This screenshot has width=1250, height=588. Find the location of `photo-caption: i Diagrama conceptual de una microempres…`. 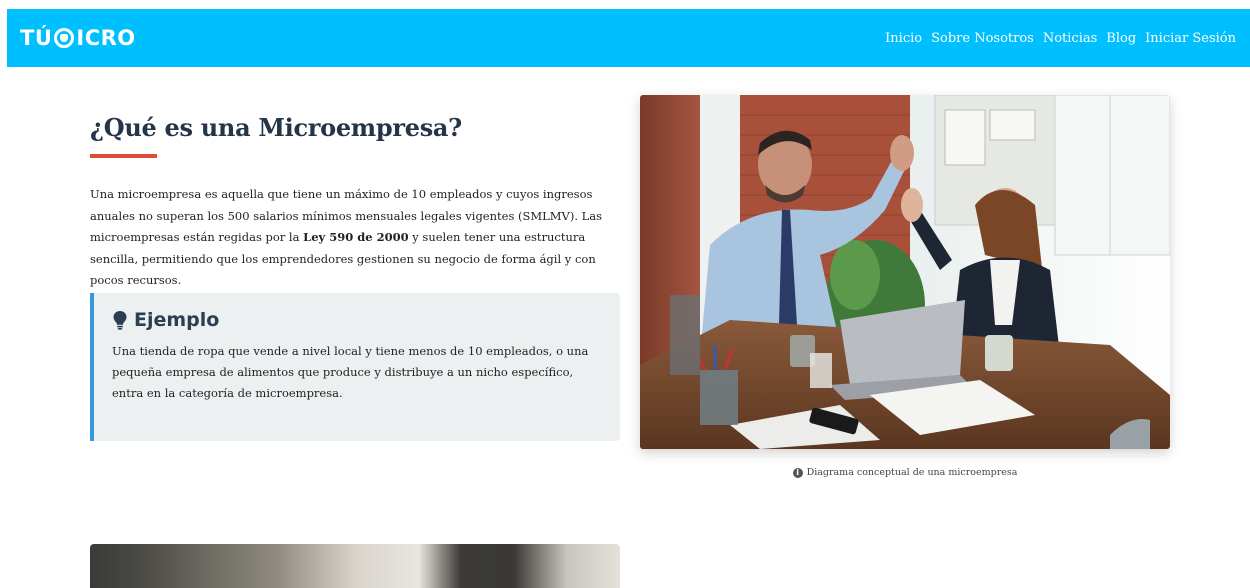

photo-caption: i Diagrama conceptual de una microempres… is located at coordinates (905, 472).